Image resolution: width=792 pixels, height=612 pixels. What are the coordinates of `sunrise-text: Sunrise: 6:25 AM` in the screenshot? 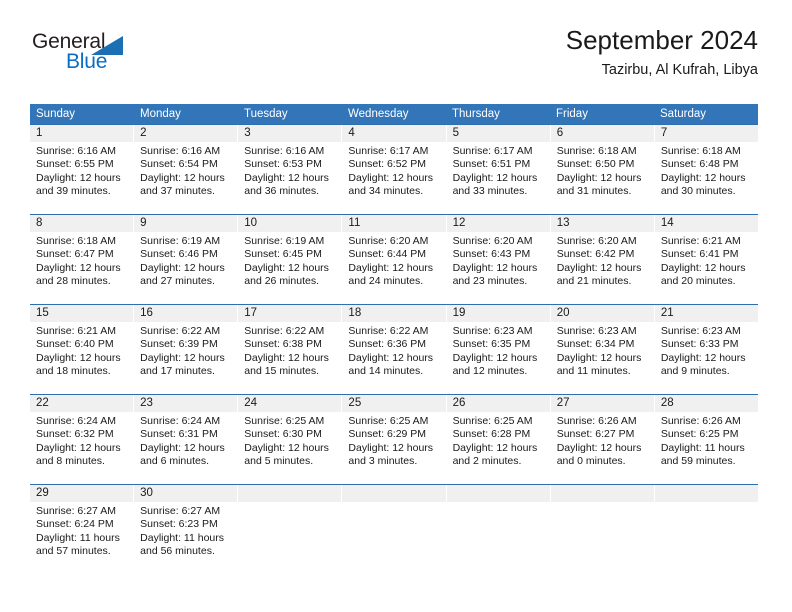 It's located at (284, 421).